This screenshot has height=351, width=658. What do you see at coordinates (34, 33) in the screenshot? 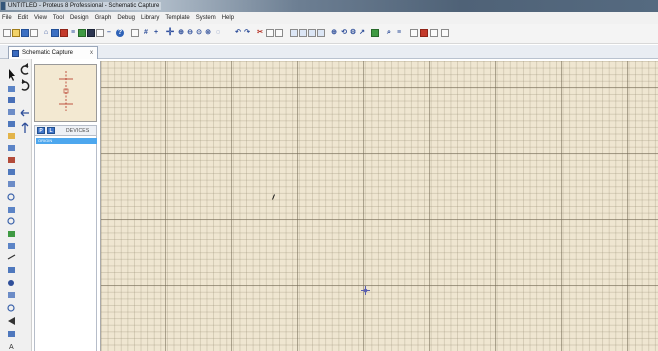
I see `import-icon` at bounding box center [34, 33].